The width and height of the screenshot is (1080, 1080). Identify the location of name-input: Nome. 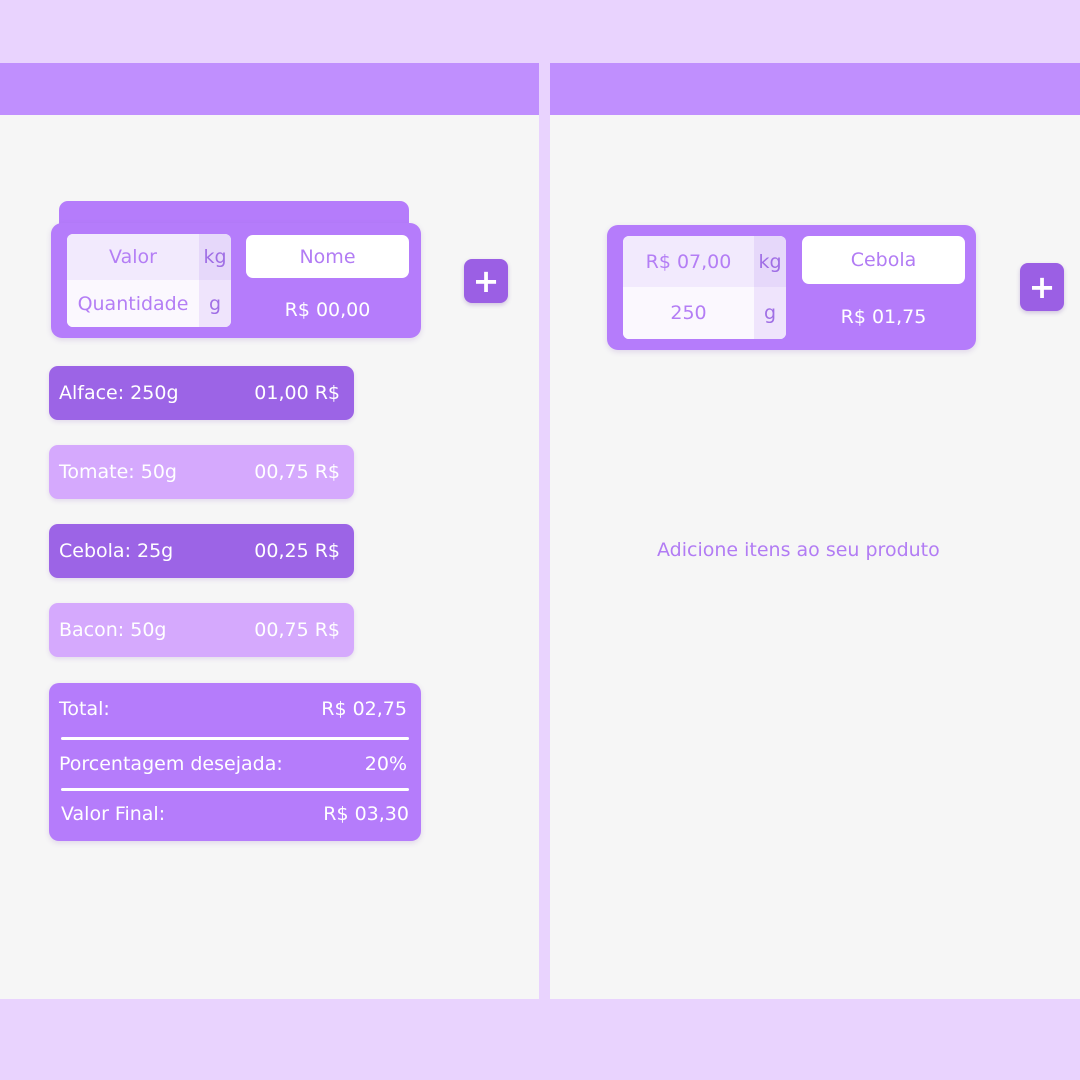
(327, 256).